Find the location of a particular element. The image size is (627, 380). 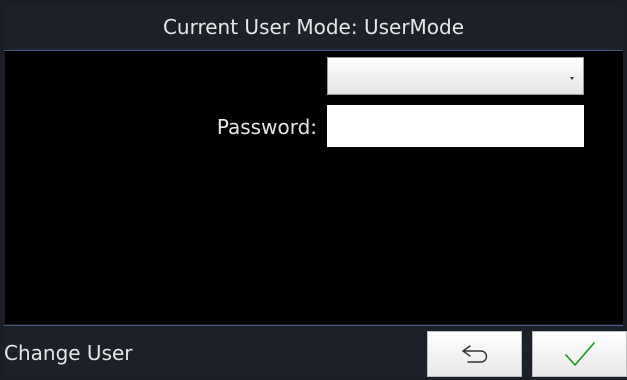

footer-title: Change User is located at coordinates (68, 353).